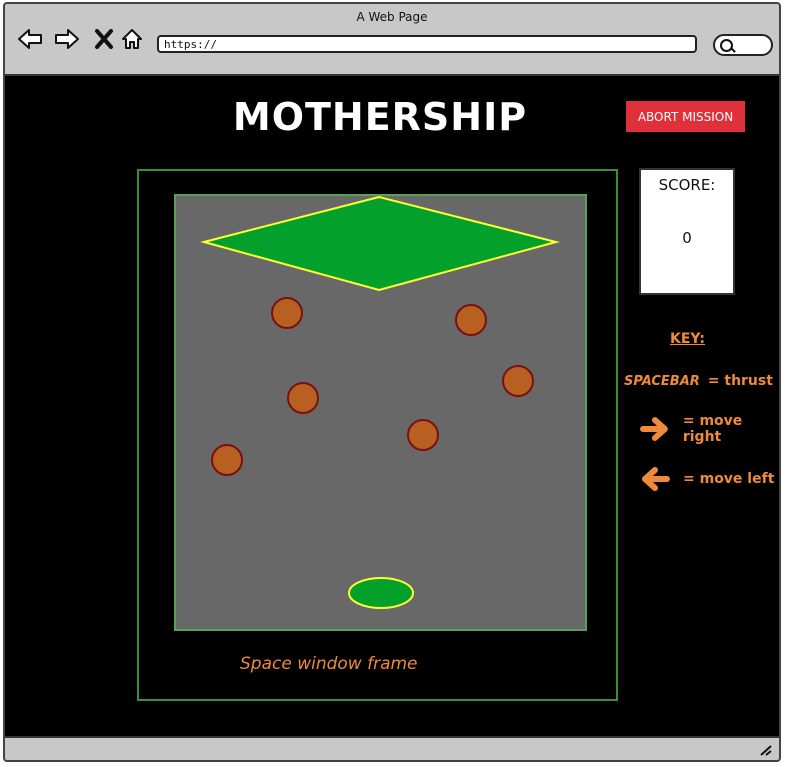  Describe the element at coordinates (740, 381) in the screenshot. I see `thrust-action-label: = thrust` at that location.